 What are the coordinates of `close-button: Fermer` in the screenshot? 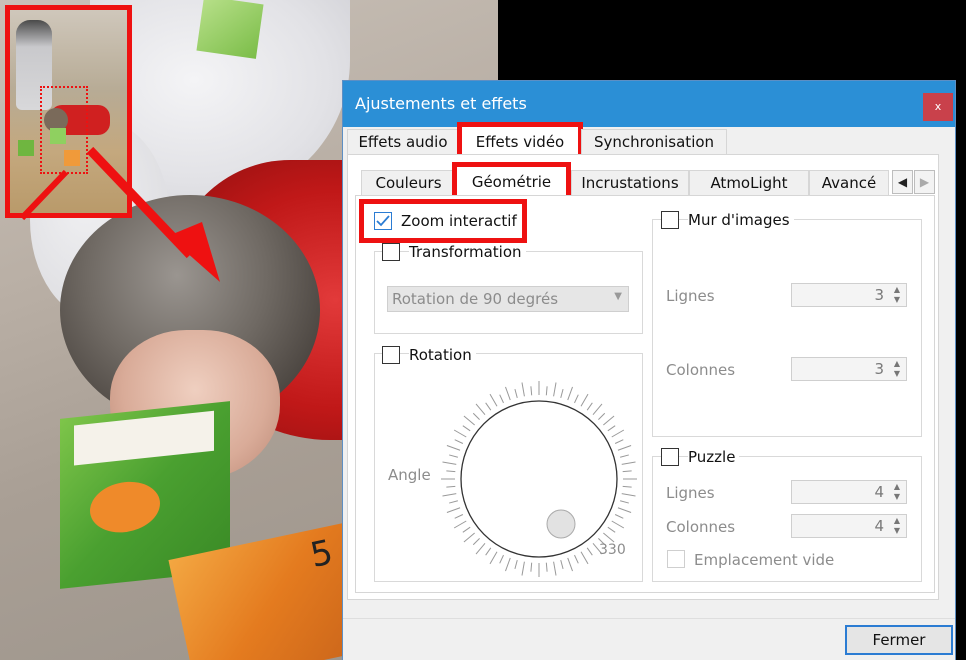 It's located at (899, 640).